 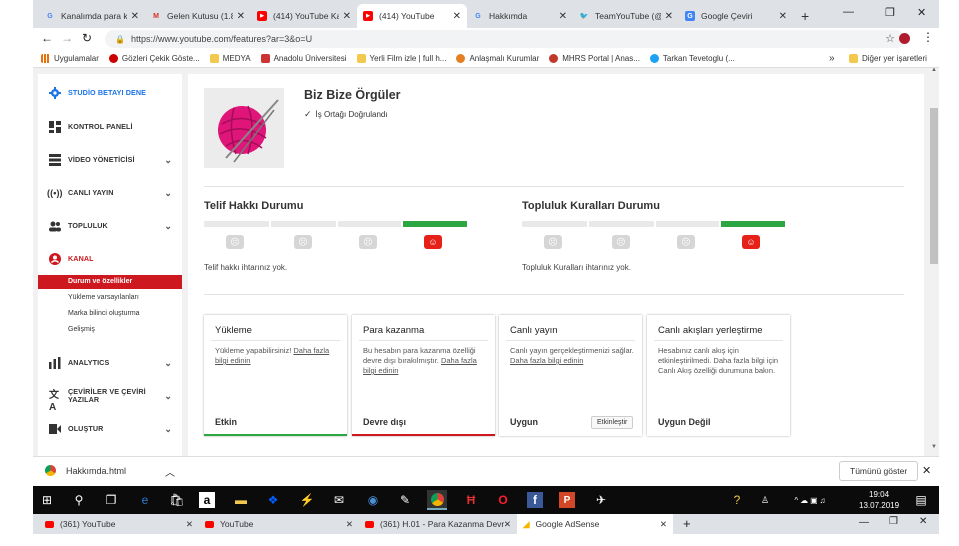 I want to click on windows-start-icon: ⊞, so click(x=47, y=500).